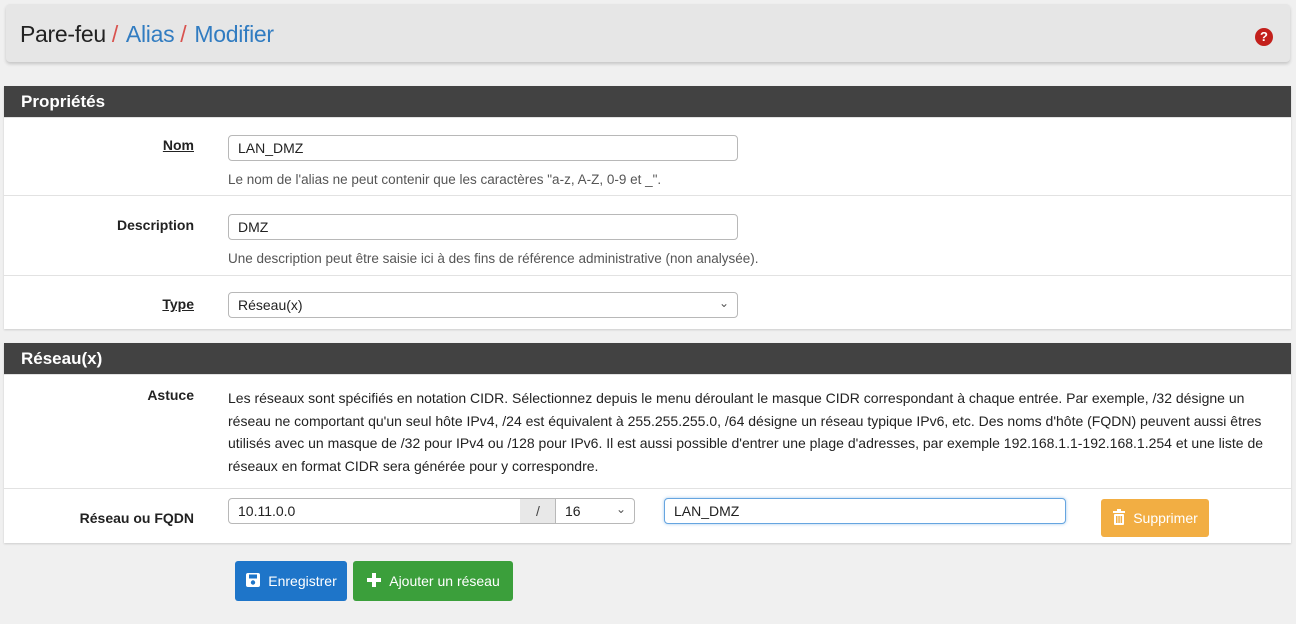 The width and height of the screenshot is (1296, 624). I want to click on add-network-button-label: Ajouter un réseau, so click(444, 581).